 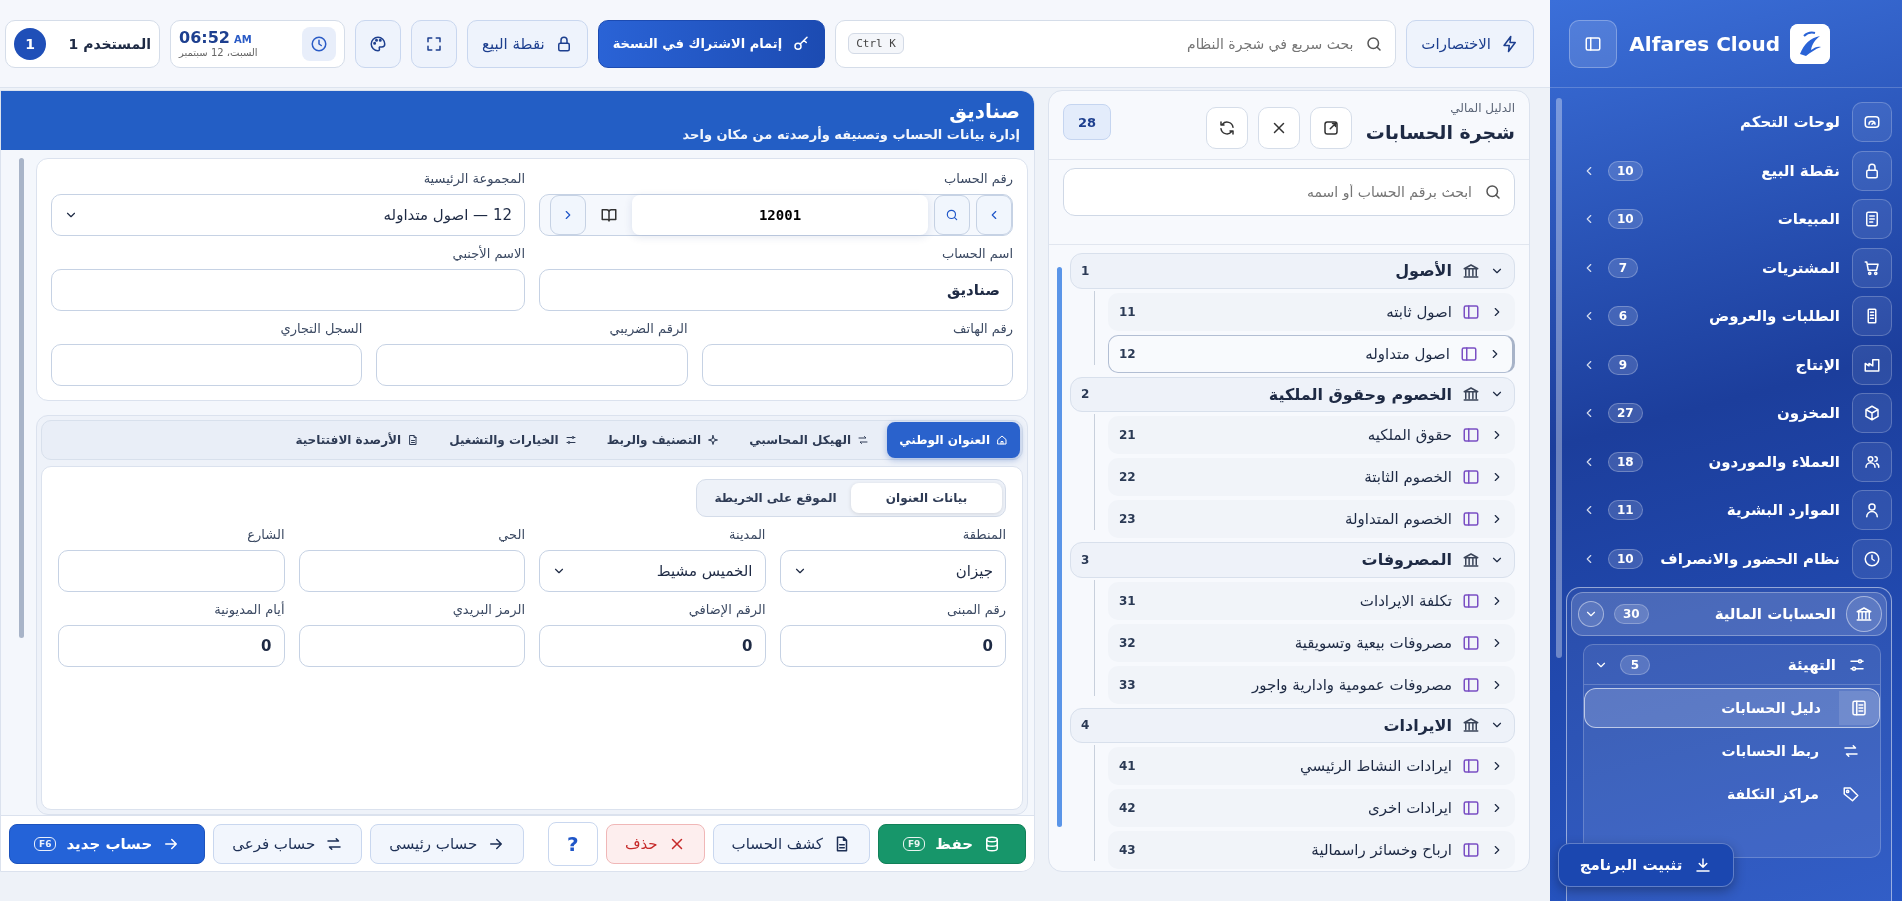 I want to click on close-button, so click(x=1278, y=128).